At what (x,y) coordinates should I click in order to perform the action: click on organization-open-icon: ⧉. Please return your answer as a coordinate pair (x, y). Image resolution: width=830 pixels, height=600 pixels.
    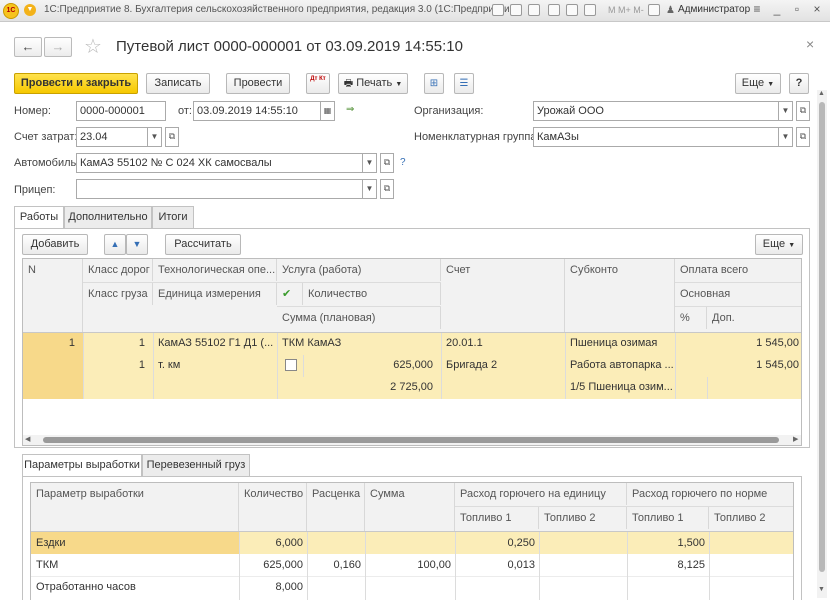
    Looking at the image, I should click on (803, 111).